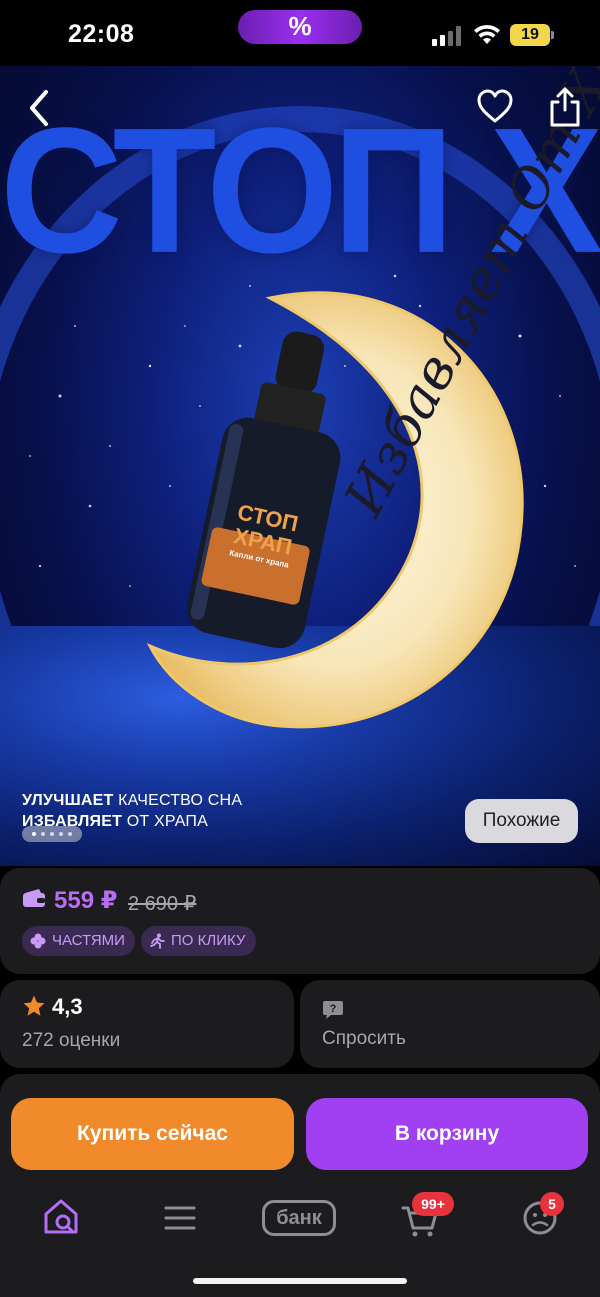  What do you see at coordinates (165, 821) in the screenshot?
I see `caption-rest-2: ОТ ХРАПА` at bounding box center [165, 821].